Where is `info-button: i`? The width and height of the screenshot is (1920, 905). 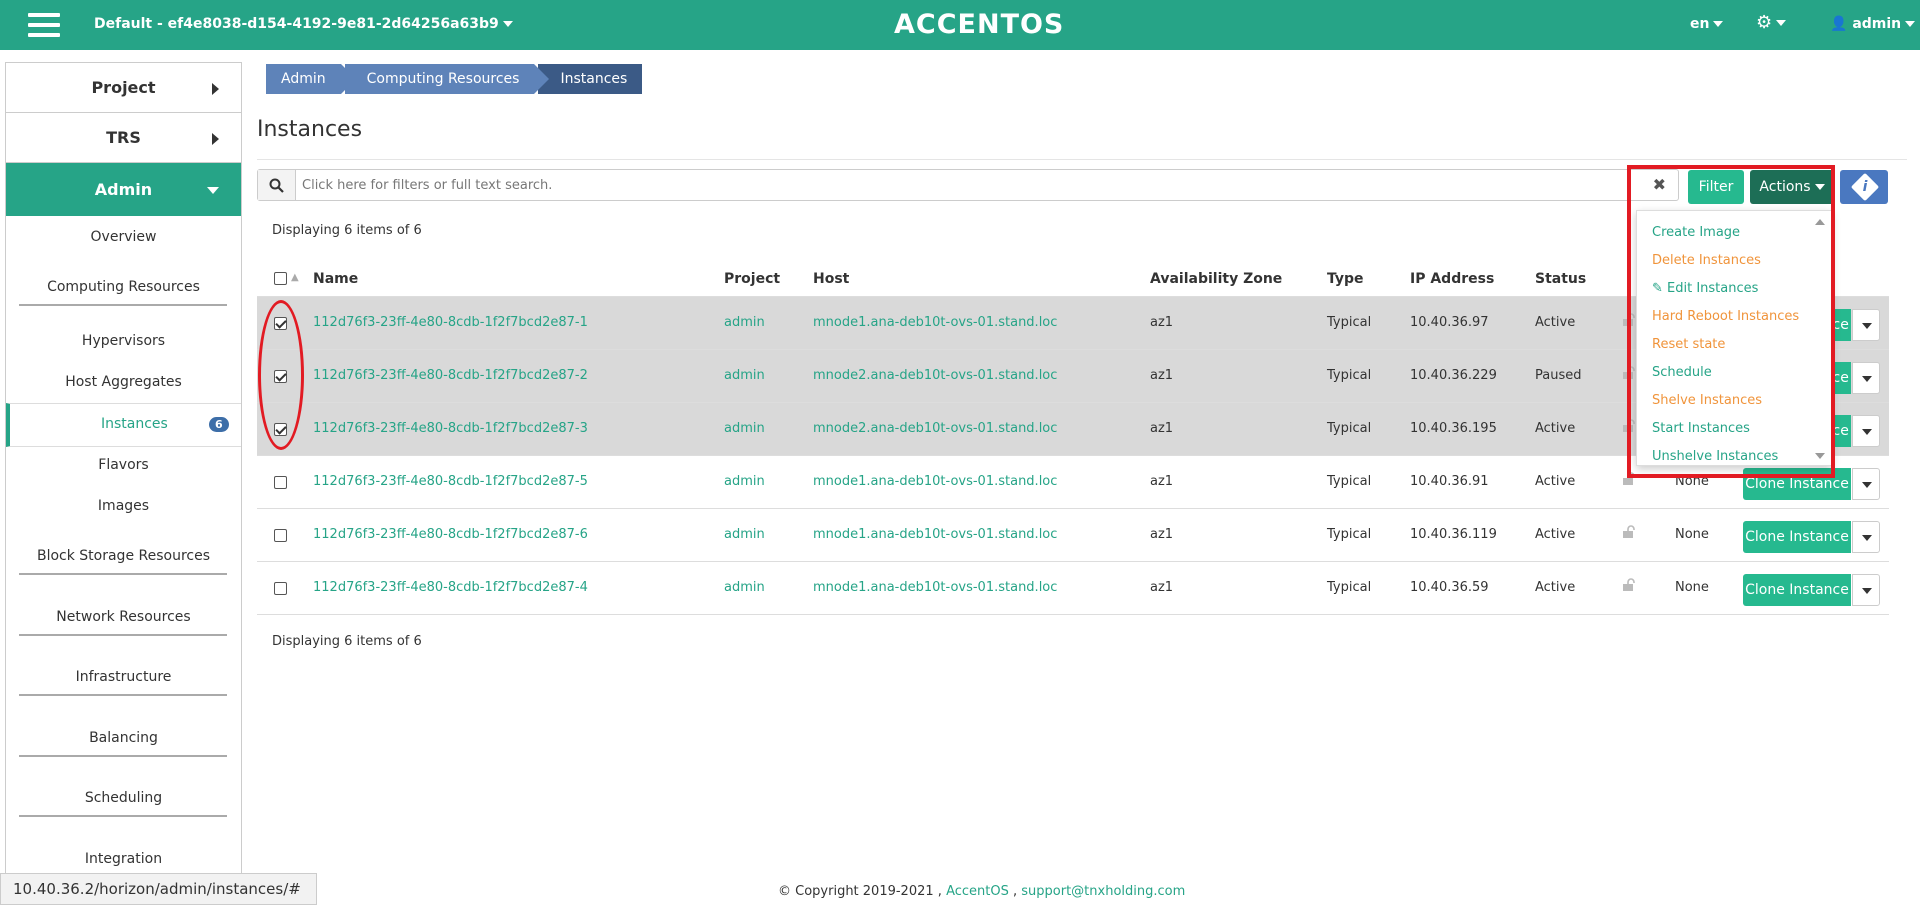
info-button: i is located at coordinates (1864, 187).